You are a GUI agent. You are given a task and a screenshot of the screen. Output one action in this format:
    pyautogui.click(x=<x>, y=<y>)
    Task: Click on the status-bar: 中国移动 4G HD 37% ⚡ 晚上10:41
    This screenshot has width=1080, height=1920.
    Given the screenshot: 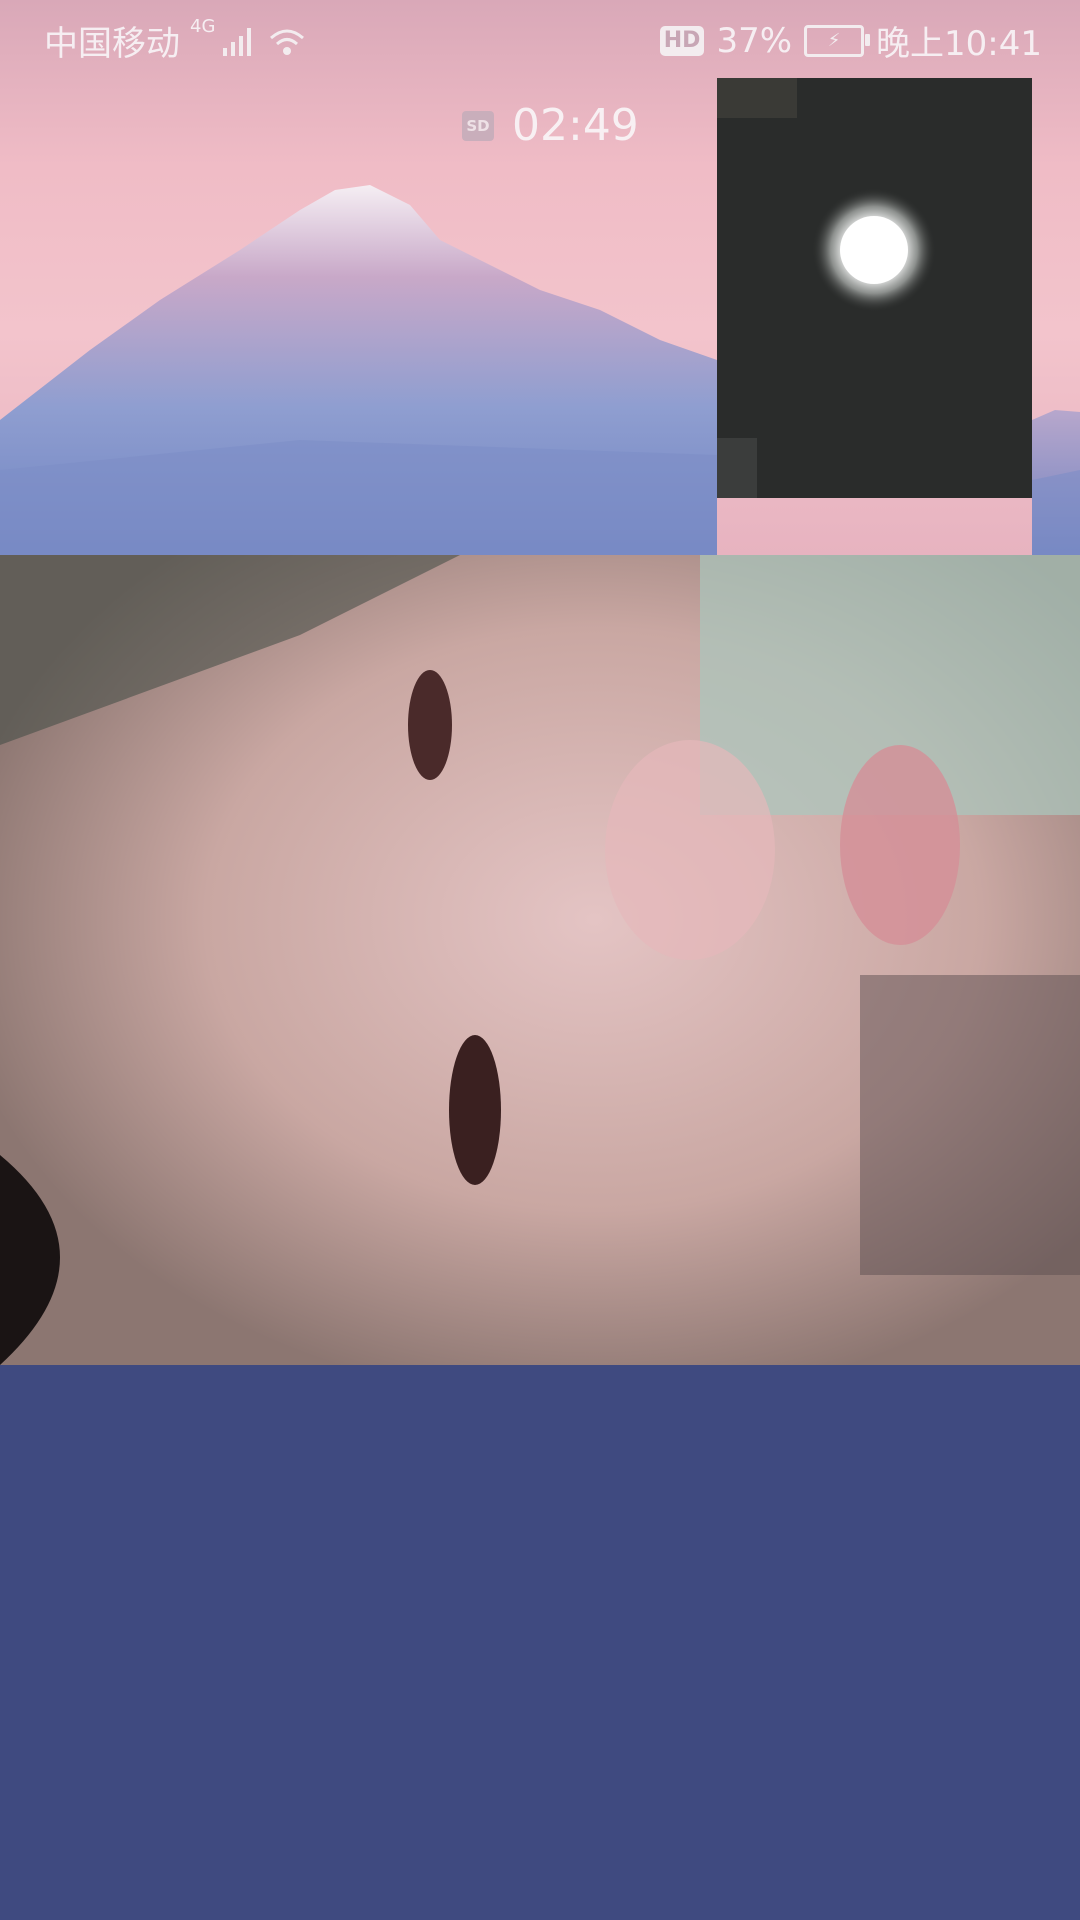 What is the action you would take?
    pyautogui.click(x=540, y=37)
    